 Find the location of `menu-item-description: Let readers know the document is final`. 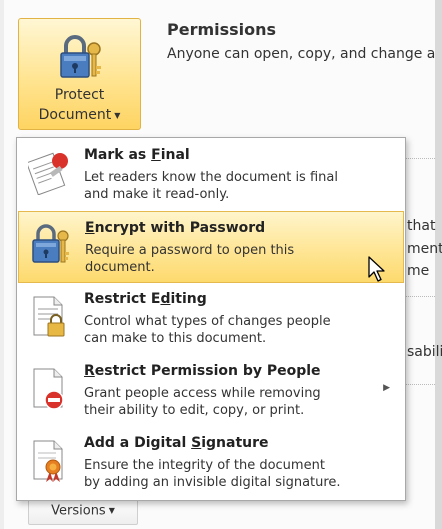

menu-item-description: Let readers know the document is final is located at coordinates (211, 177).